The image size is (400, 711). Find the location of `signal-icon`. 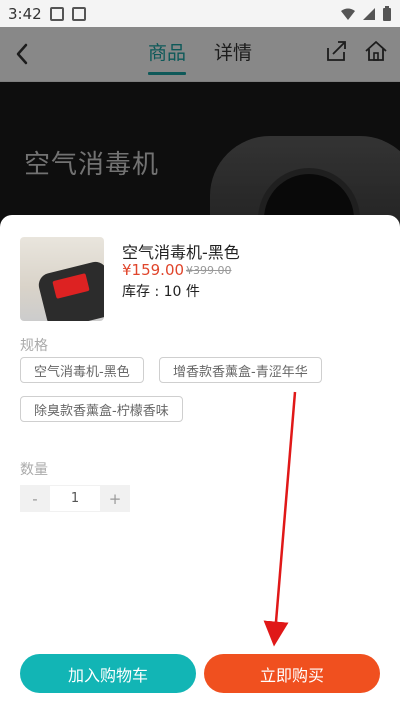

signal-icon is located at coordinates (369, 13).